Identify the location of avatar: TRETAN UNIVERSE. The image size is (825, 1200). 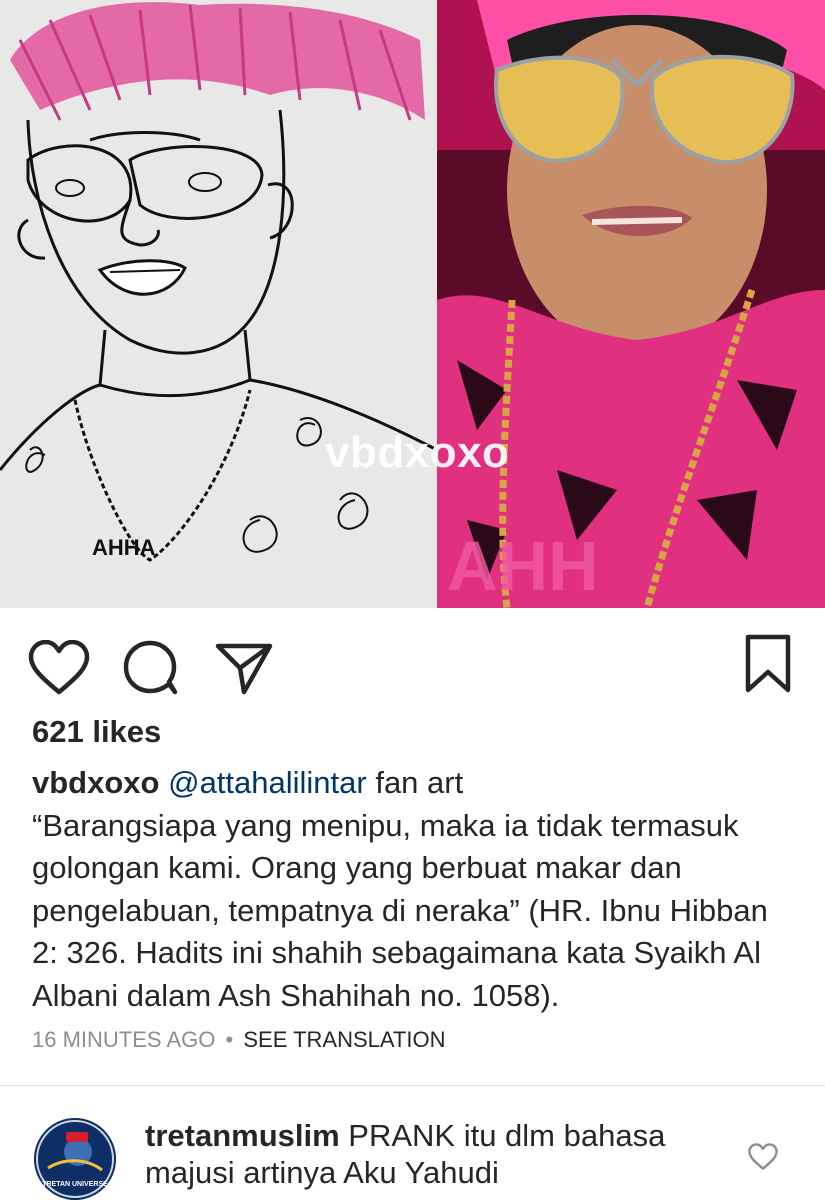
(75, 1159).